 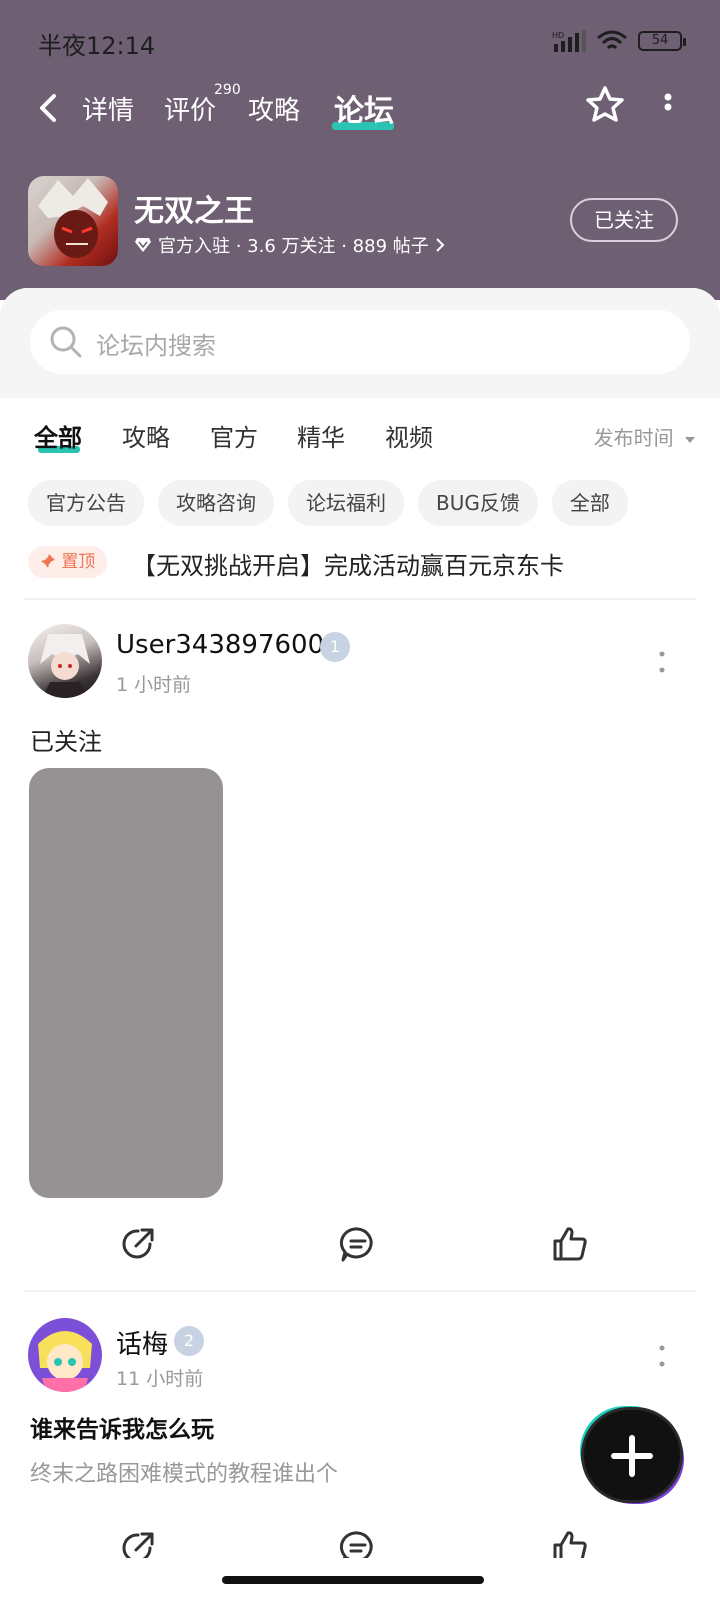 What do you see at coordinates (335, 647) in the screenshot?
I see `user-level-badge: 1` at bounding box center [335, 647].